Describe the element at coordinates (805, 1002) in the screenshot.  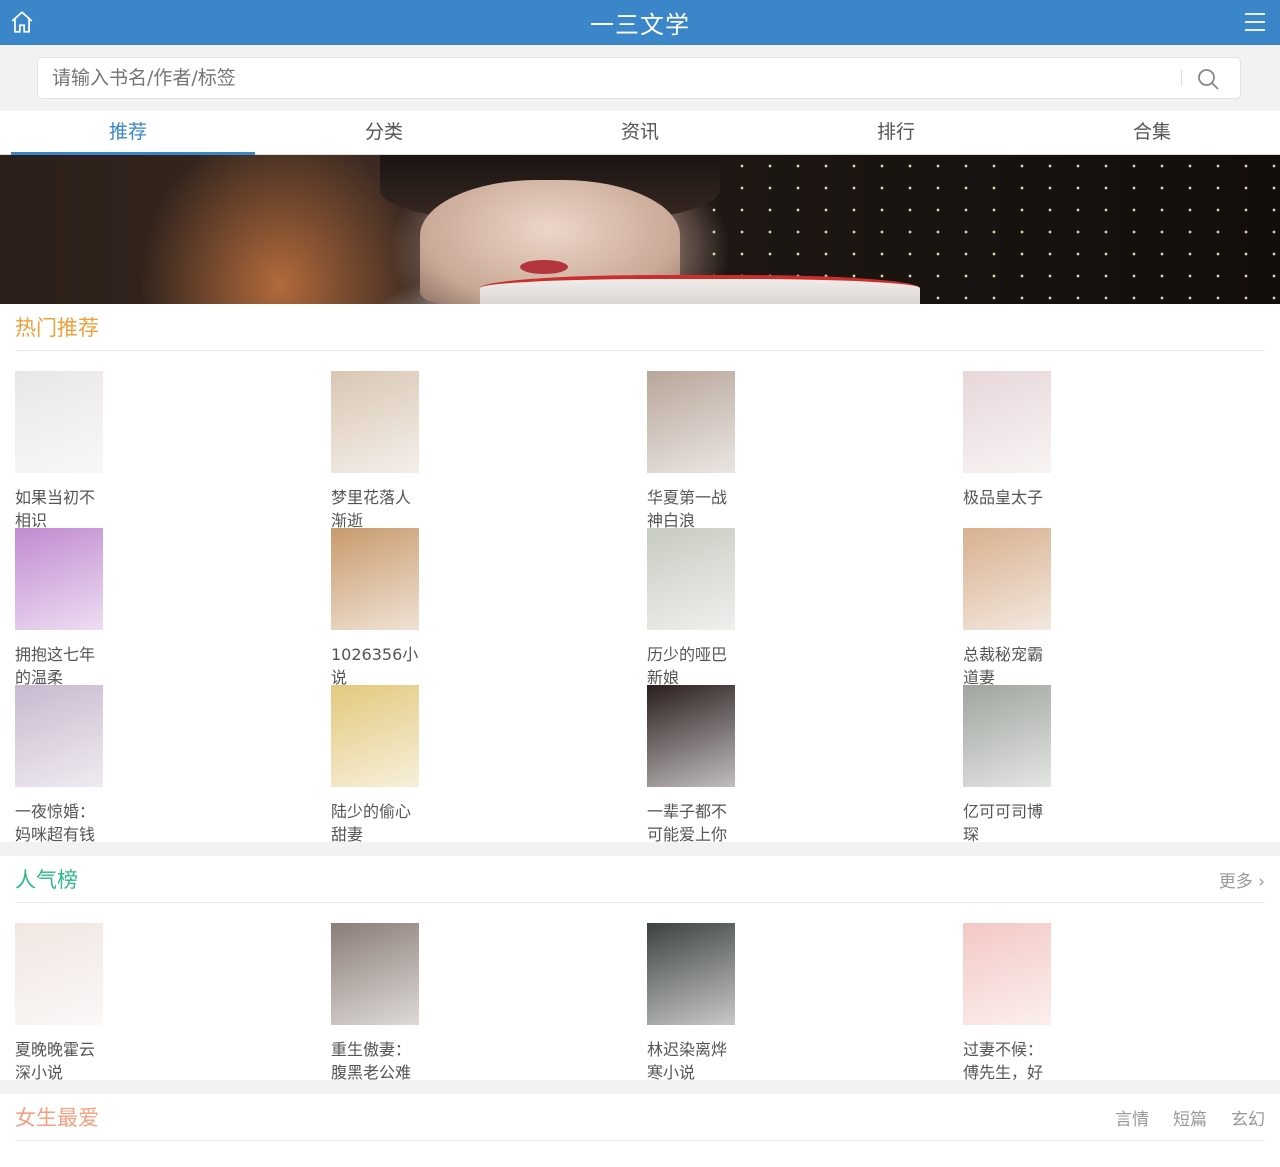
I see `book-item: 林迟染离烨寒小说` at that location.